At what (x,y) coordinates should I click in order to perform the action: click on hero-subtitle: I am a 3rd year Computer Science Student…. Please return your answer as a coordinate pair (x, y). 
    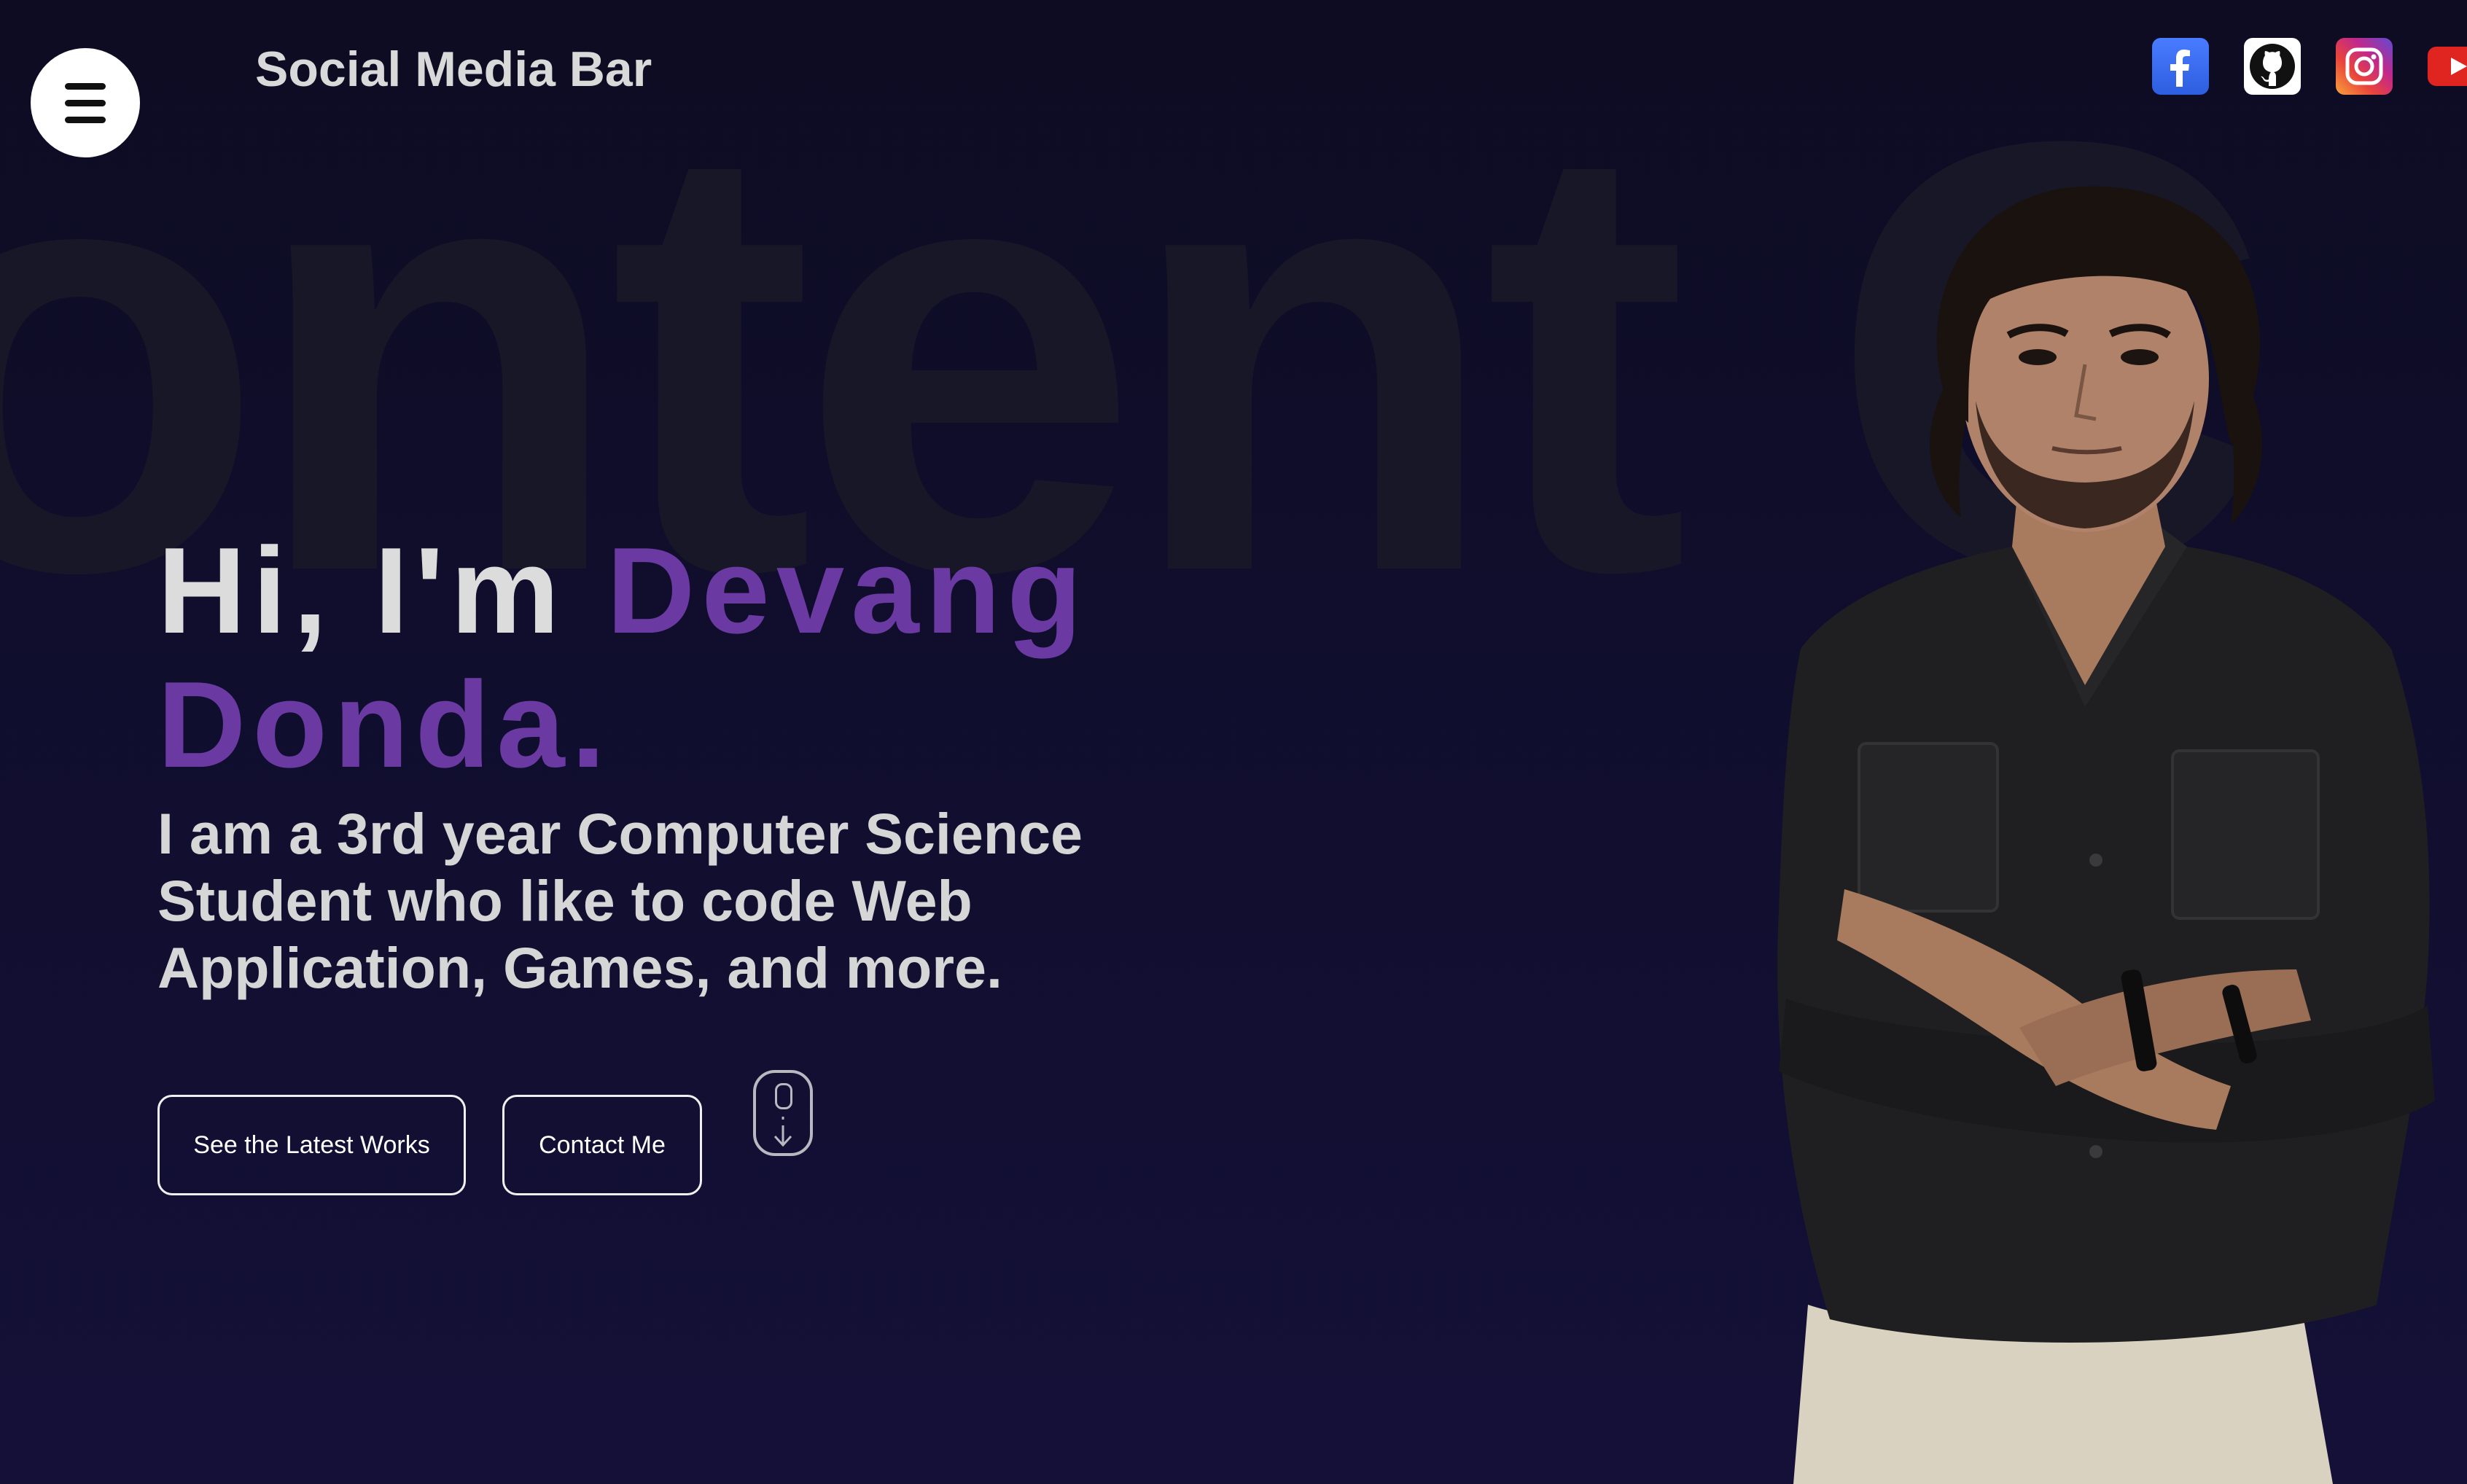
    Looking at the image, I should click on (620, 900).